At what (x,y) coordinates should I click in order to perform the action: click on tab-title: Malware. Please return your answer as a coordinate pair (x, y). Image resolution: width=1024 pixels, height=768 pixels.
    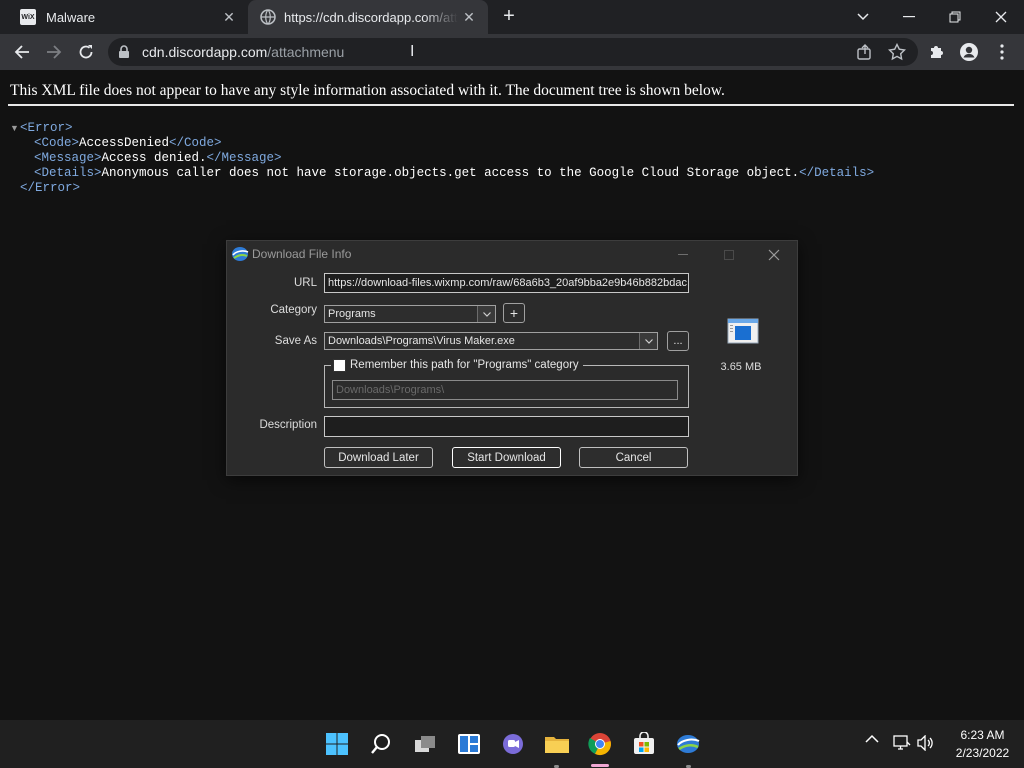
    Looking at the image, I should click on (71, 17).